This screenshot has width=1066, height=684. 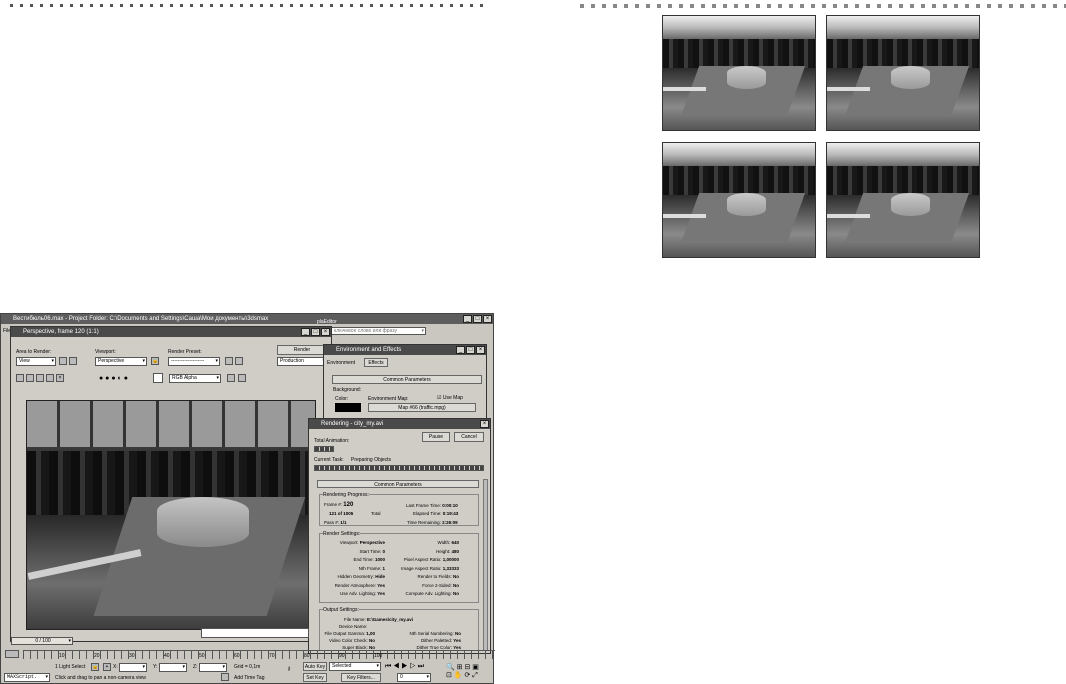 What do you see at coordinates (436, 437) in the screenshot?
I see `pause-button: Pause` at bounding box center [436, 437].